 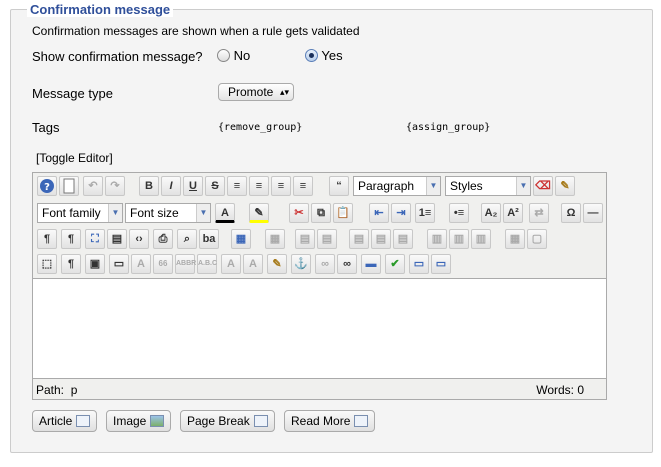 I want to click on align-right-icon: ≡, so click(x=303, y=186).